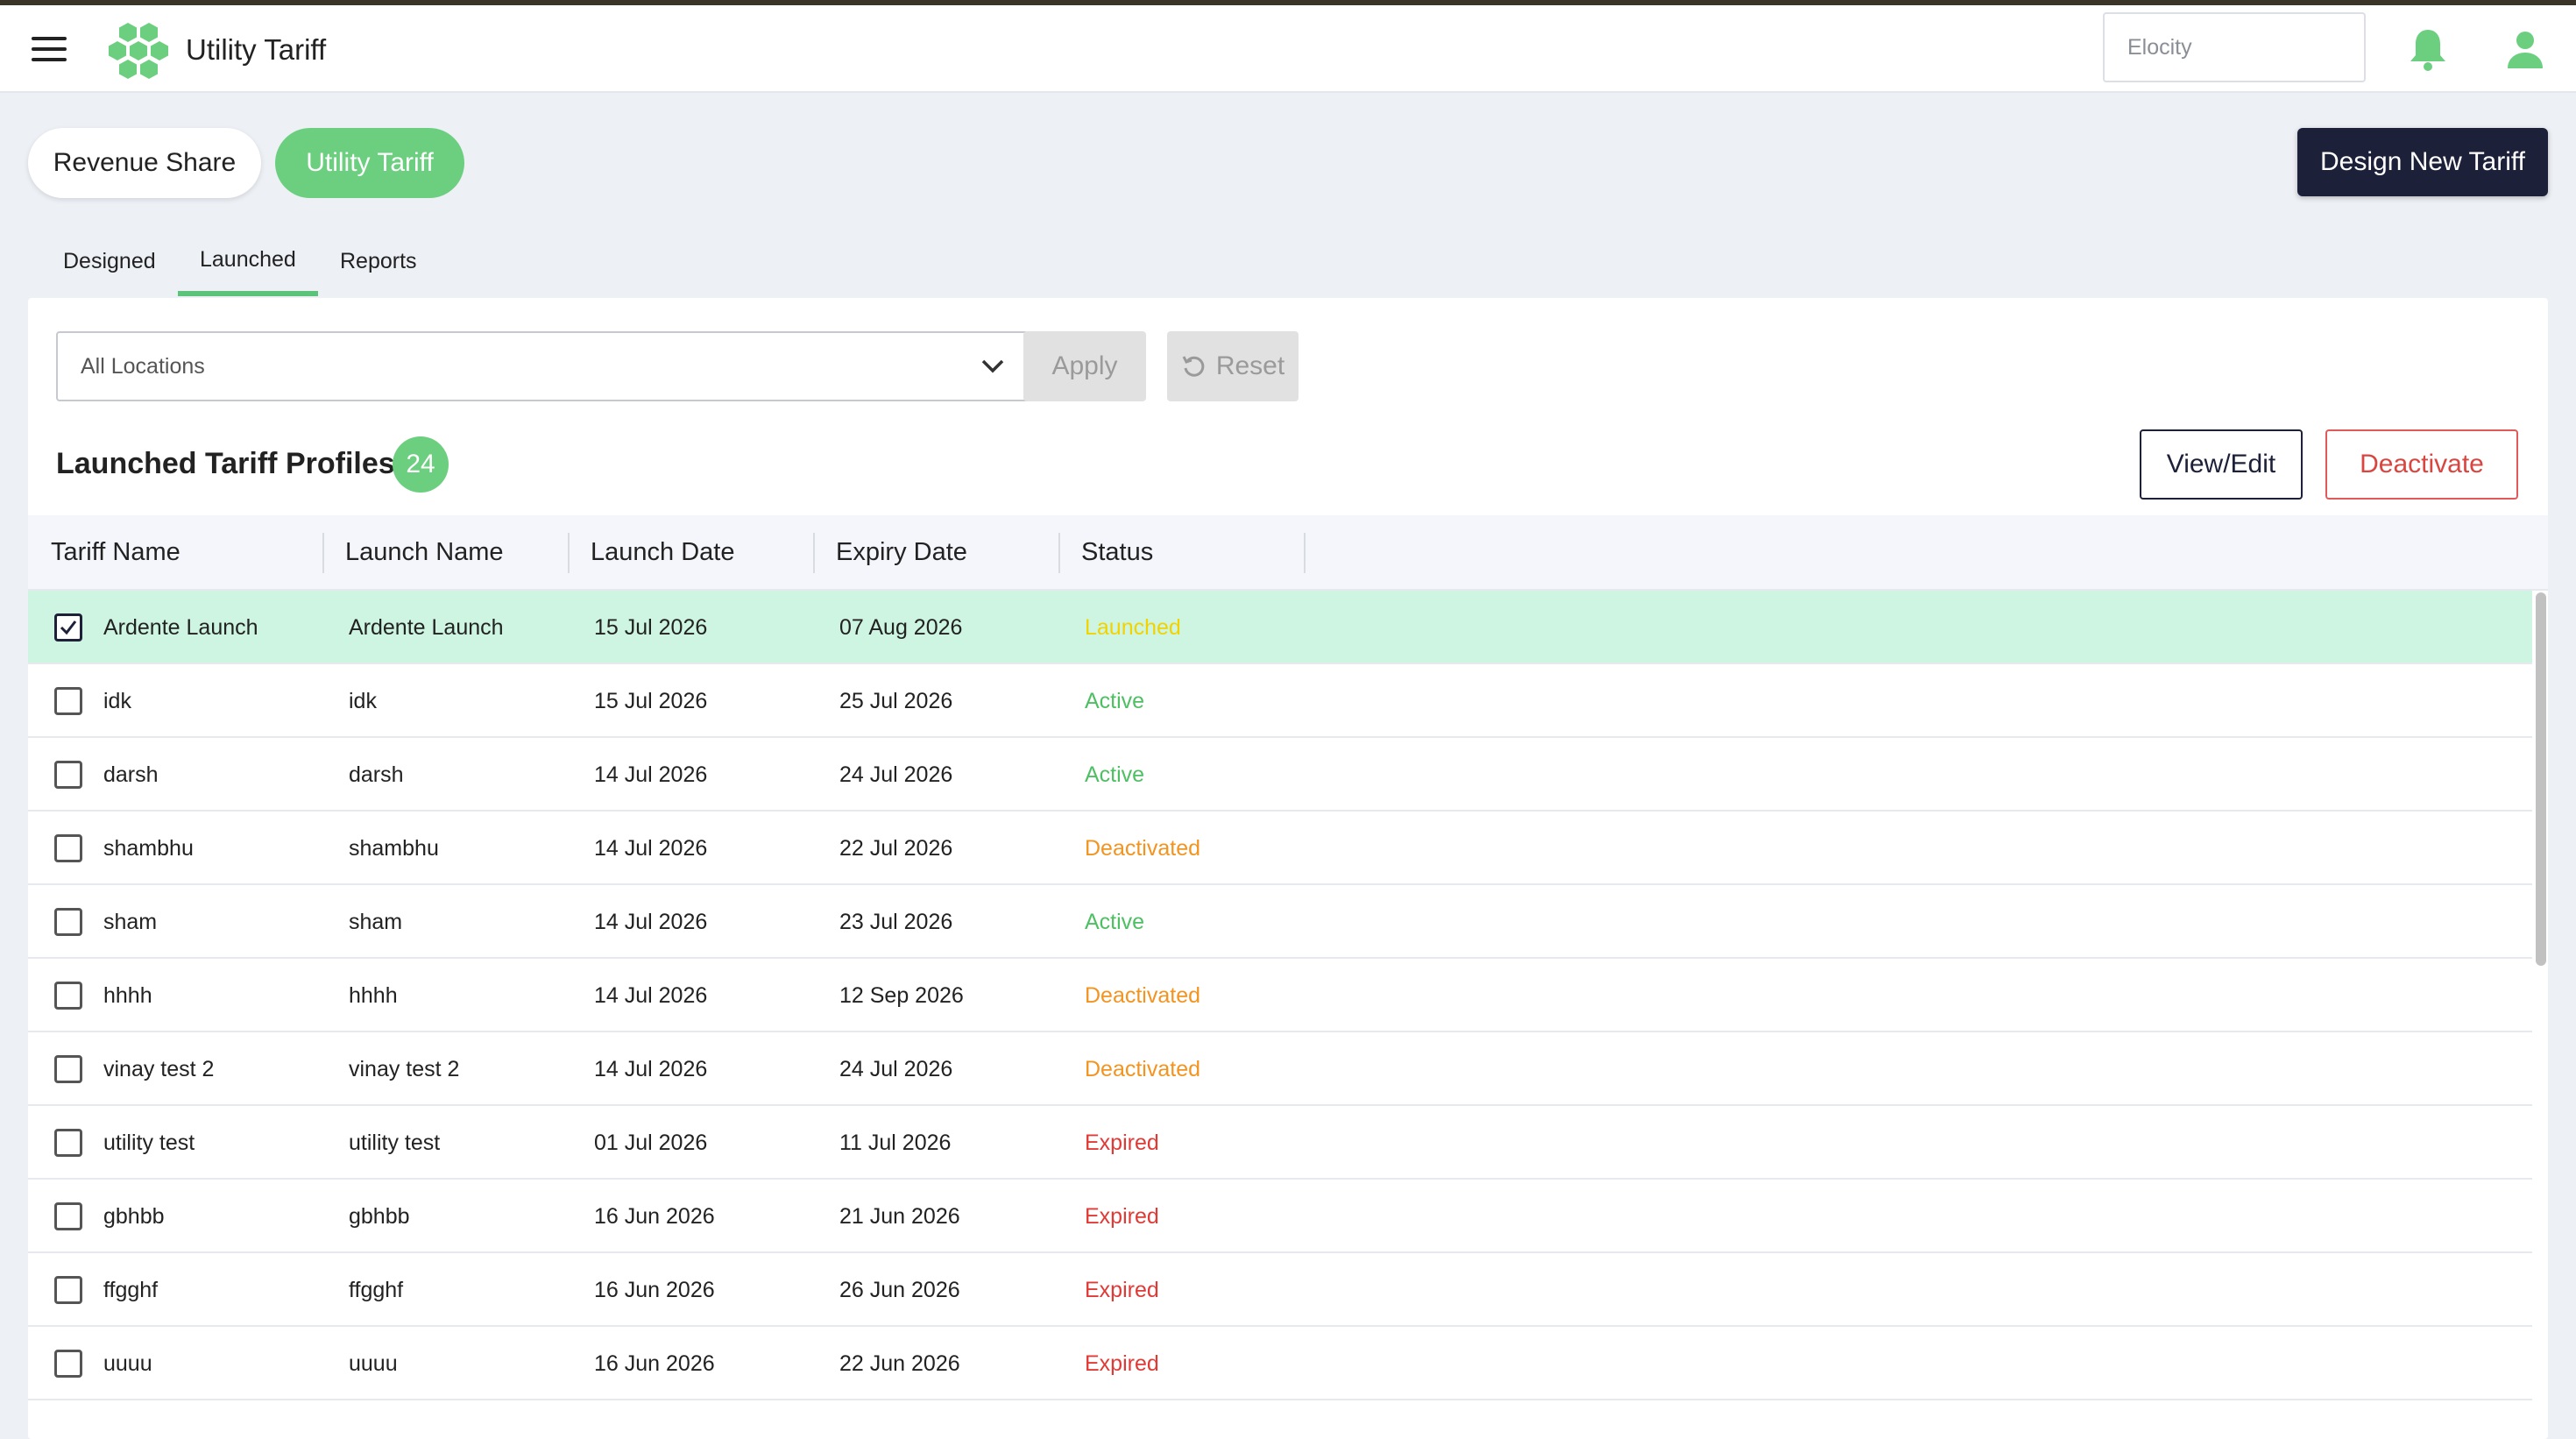 The height and width of the screenshot is (1439, 2576). What do you see at coordinates (148, 849) in the screenshot?
I see `cell-tariff-name: shambhu` at bounding box center [148, 849].